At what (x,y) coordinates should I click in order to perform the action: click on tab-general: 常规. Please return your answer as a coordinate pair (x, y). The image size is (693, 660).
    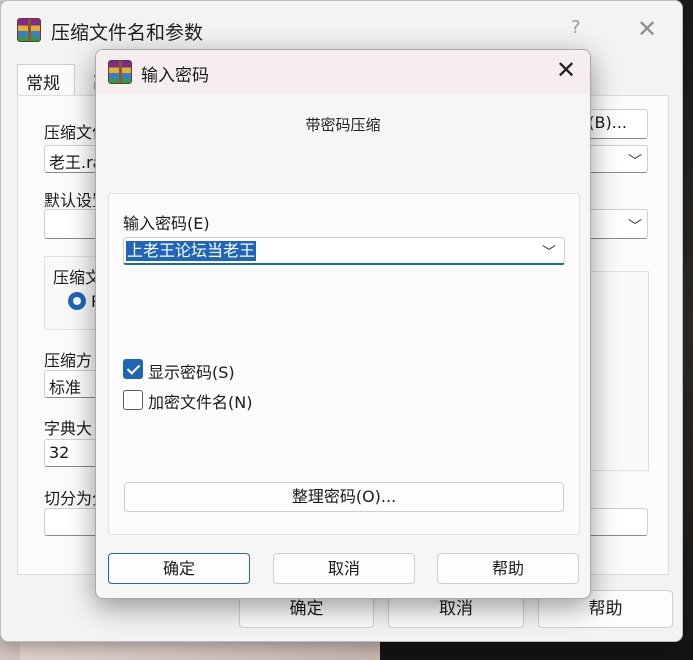
    Looking at the image, I should click on (46, 80).